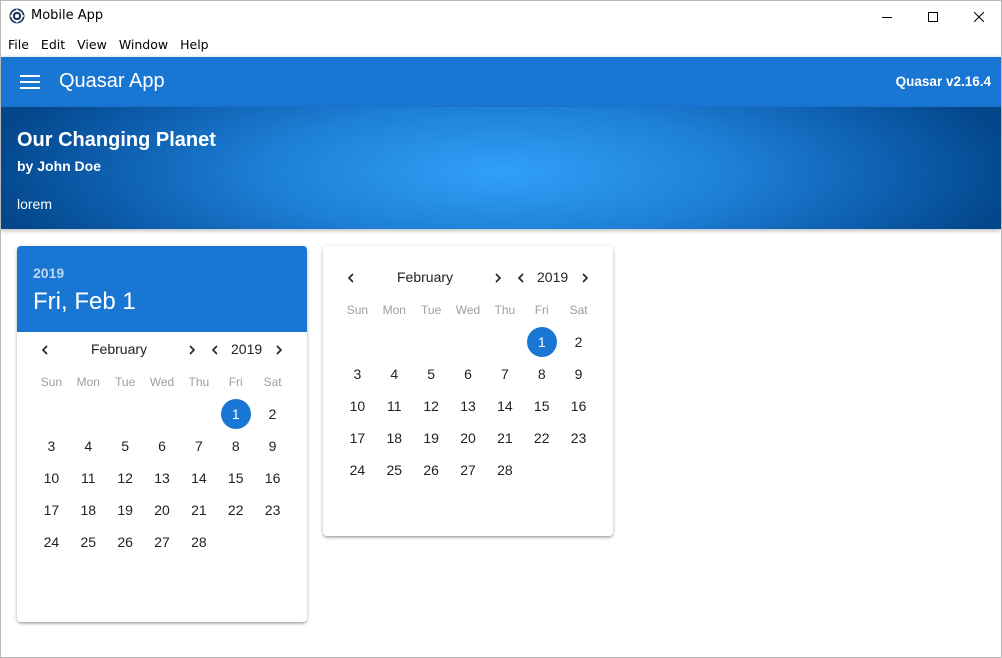 The image size is (1002, 658). I want to click on calendar-day-label: 20, so click(162, 510).